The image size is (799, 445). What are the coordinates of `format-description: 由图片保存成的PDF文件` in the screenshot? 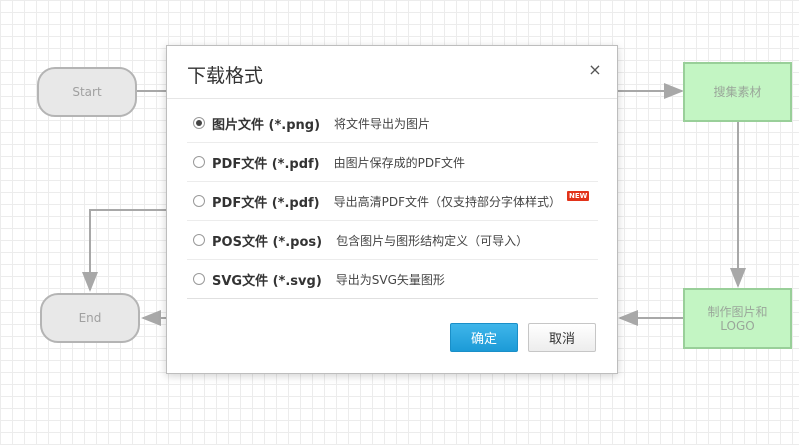 It's located at (399, 162).